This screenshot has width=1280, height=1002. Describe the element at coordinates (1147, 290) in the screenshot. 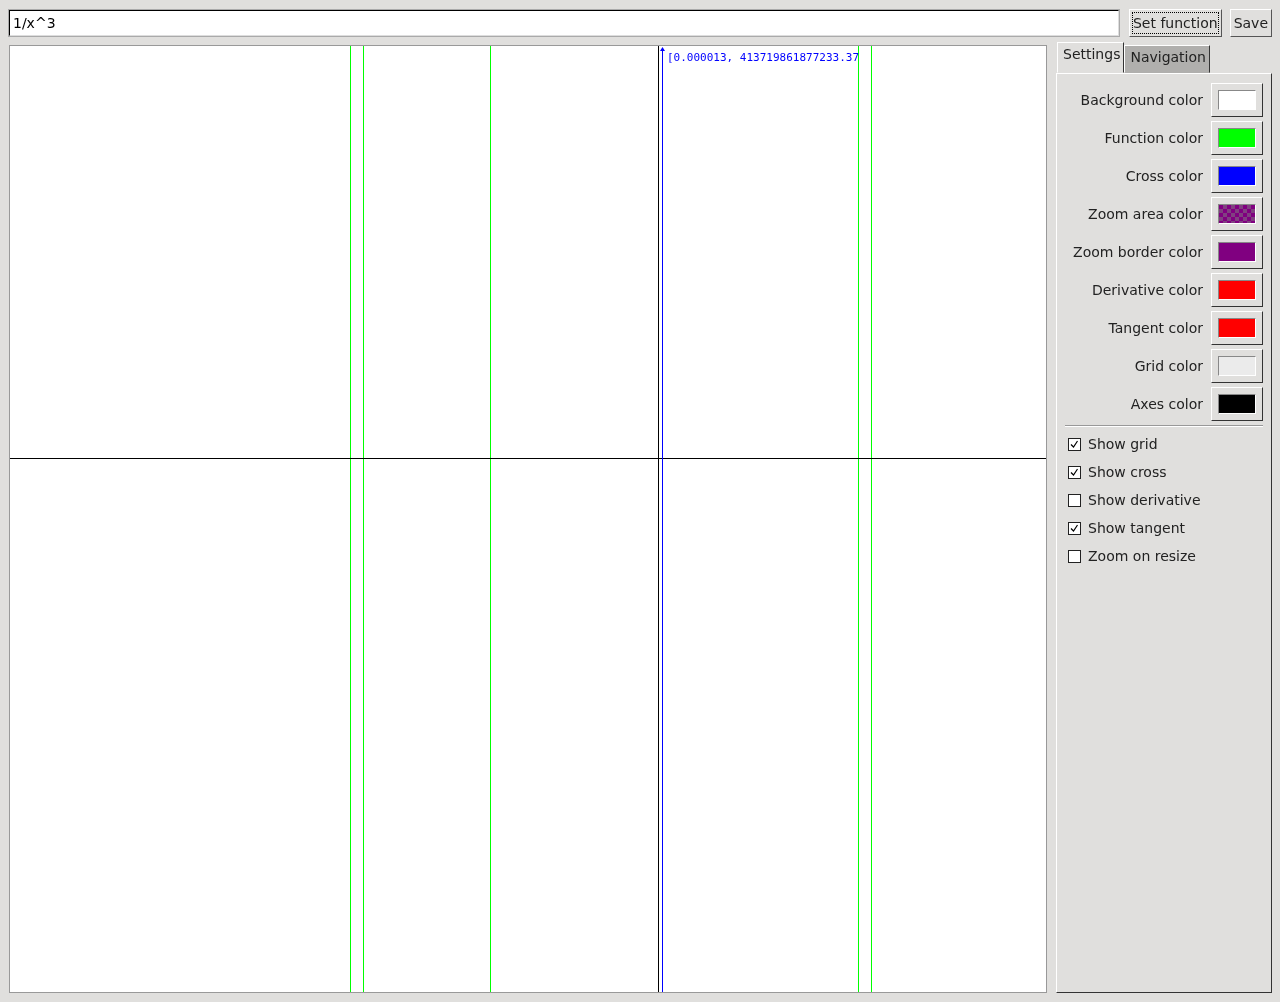

I see `color-setting-label: Derivative color` at that location.